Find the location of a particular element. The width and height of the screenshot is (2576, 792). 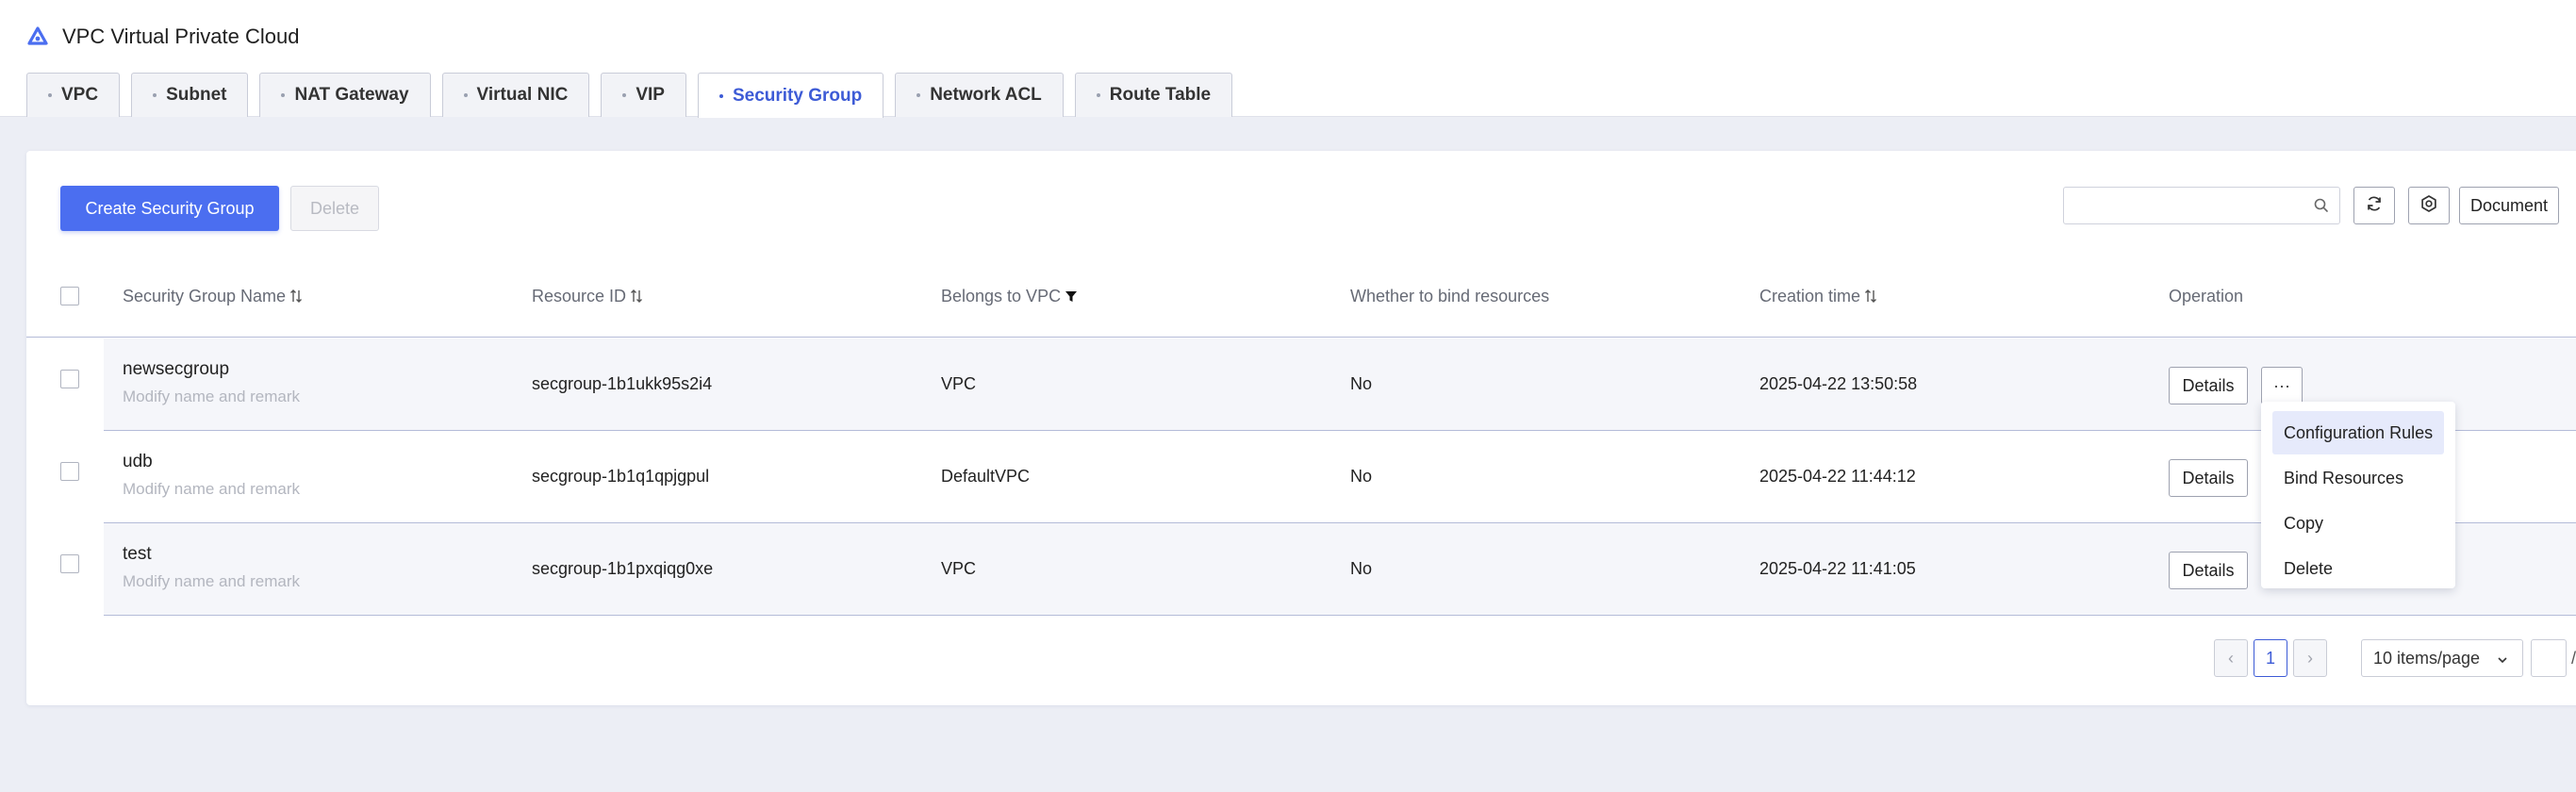

security-group-name-link: test is located at coordinates (137, 554).